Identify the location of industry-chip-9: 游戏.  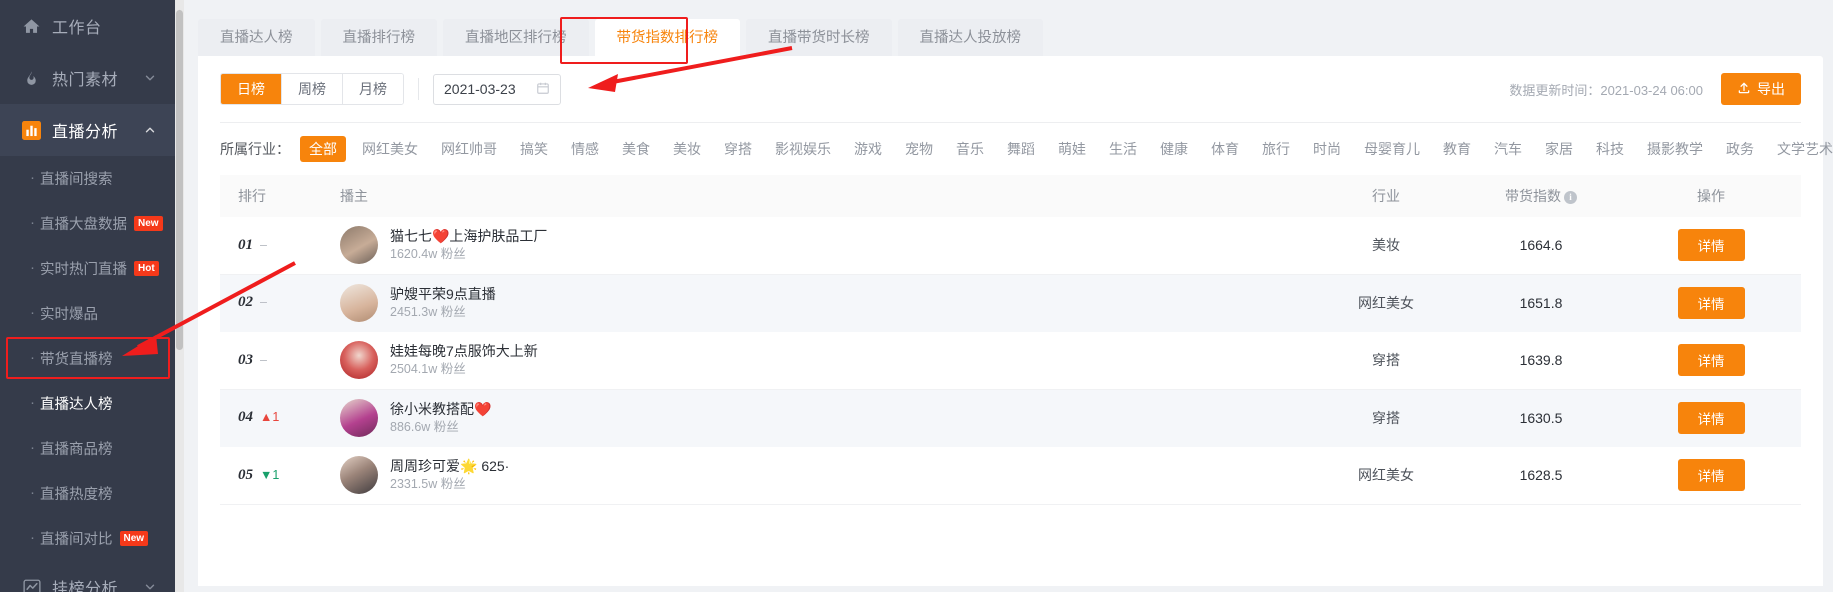
(868, 149).